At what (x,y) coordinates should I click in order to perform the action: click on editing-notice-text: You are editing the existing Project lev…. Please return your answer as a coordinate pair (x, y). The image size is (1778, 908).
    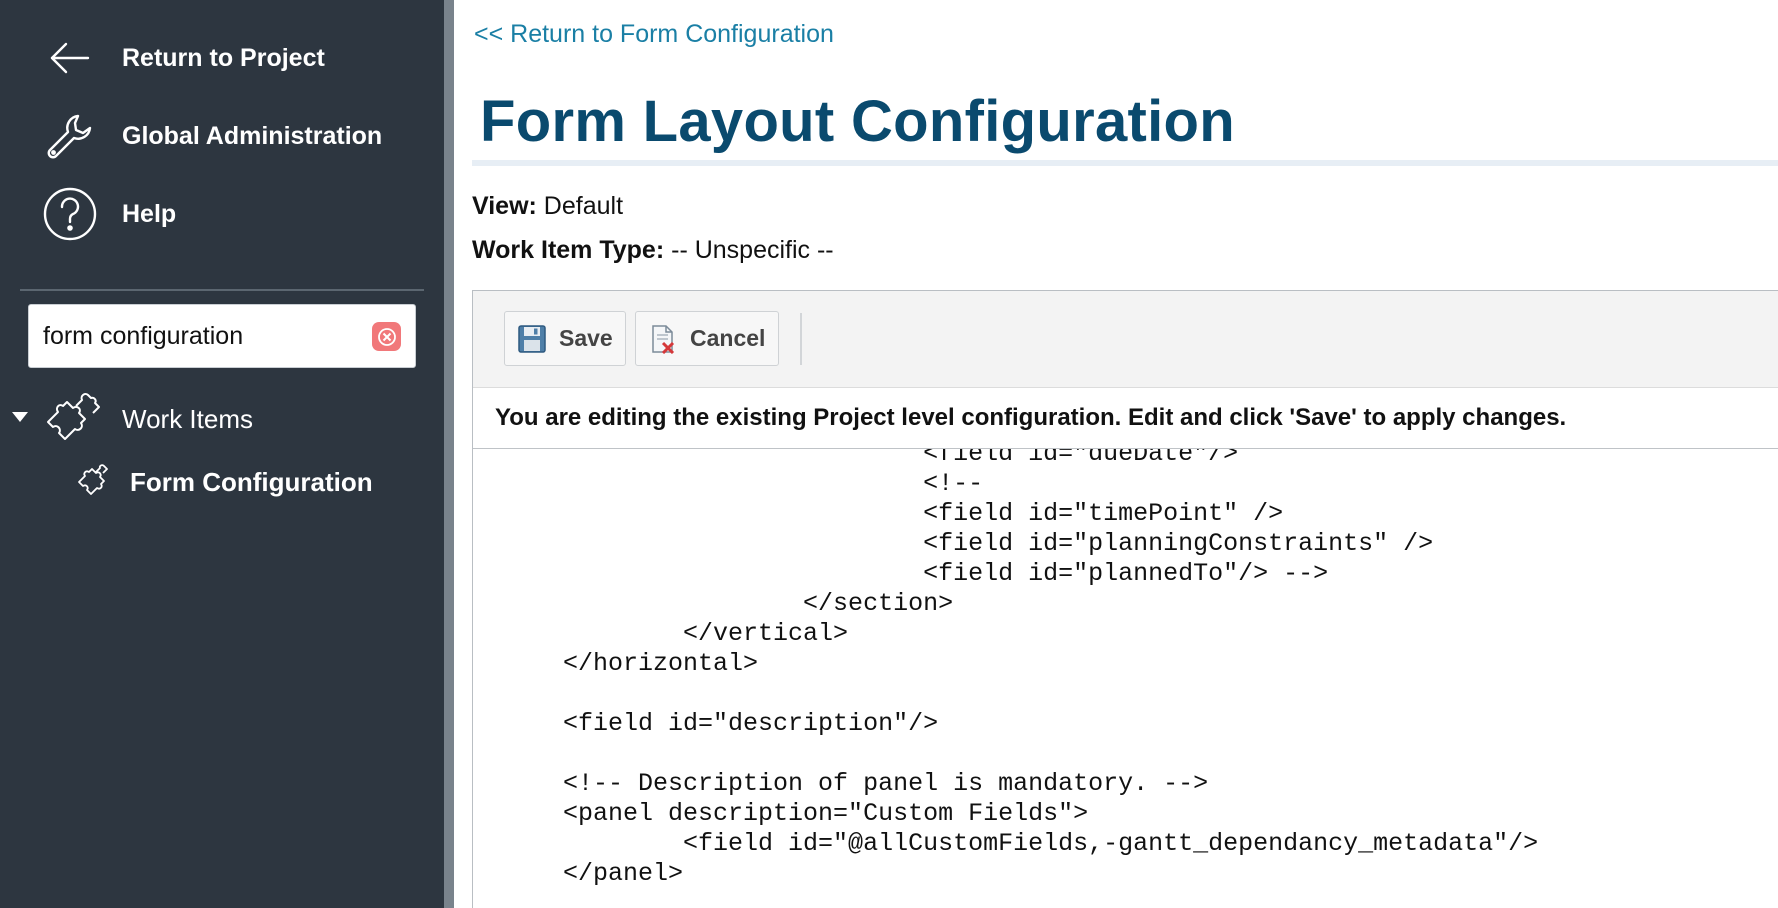
    Looking at the image, I should click on (1031, 417).